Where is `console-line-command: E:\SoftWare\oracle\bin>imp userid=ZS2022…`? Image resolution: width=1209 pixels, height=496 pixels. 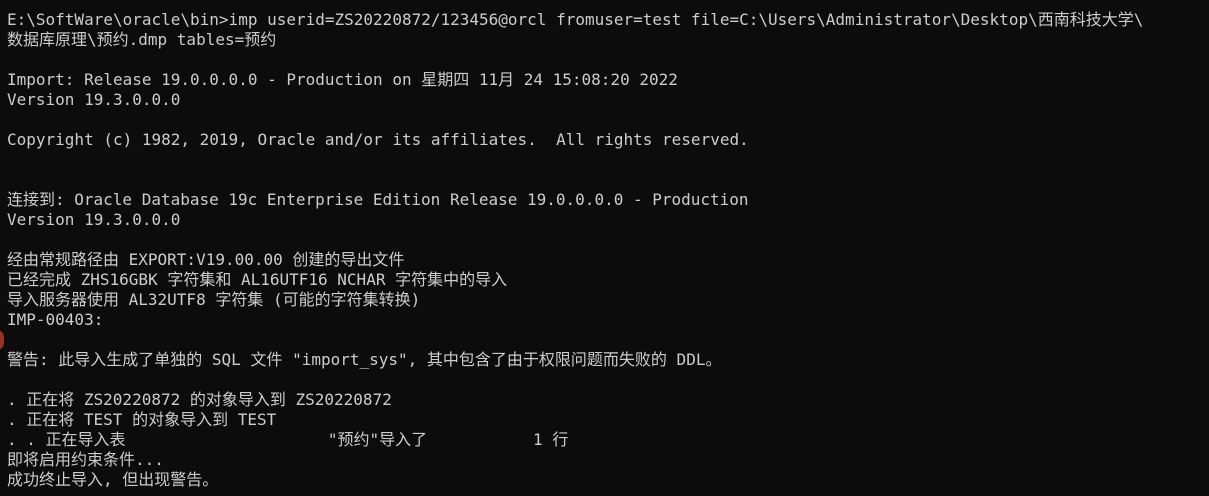 console-line-command: E:\SoftWare\oracle\bin>imp userid=ZS2022… is located at coordinates (575, 19).